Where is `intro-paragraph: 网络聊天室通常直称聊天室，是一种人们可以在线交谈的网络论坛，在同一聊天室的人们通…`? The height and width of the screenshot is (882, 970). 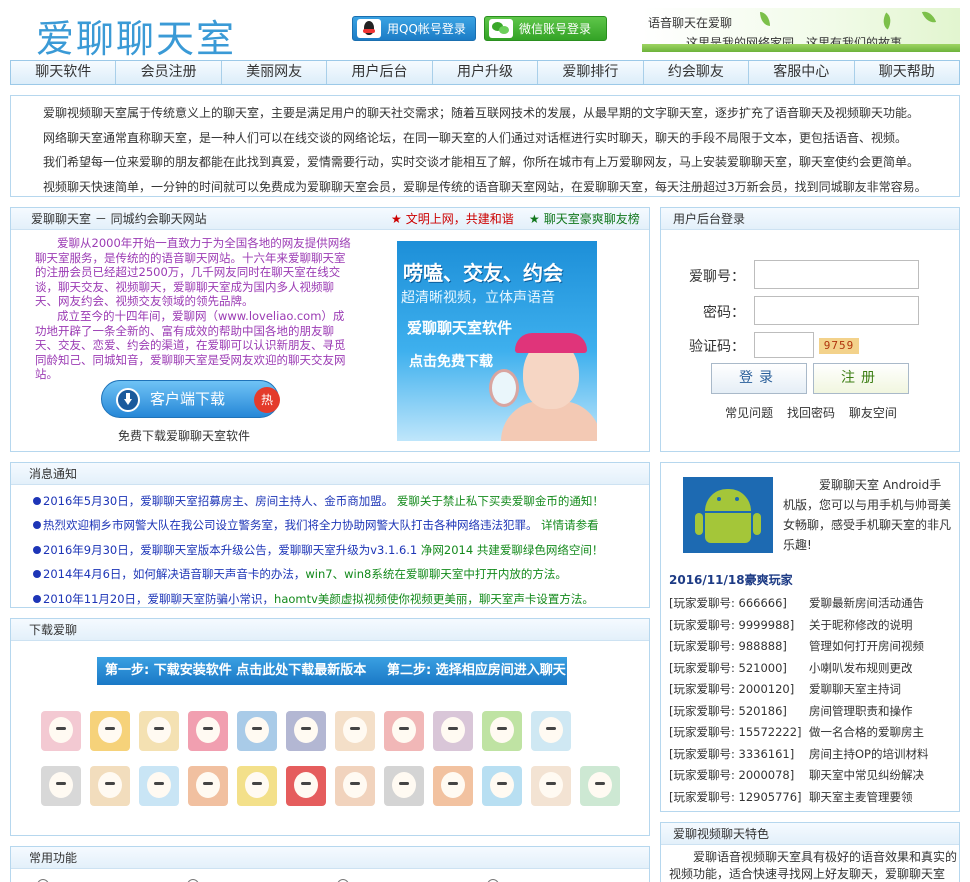
intro-paragraph: 网络聊天室通常直称聊天室，是一种人们可以在线交谈的网络论坛，在同一聊天室的人们通… is located at coordinates (475, 137).